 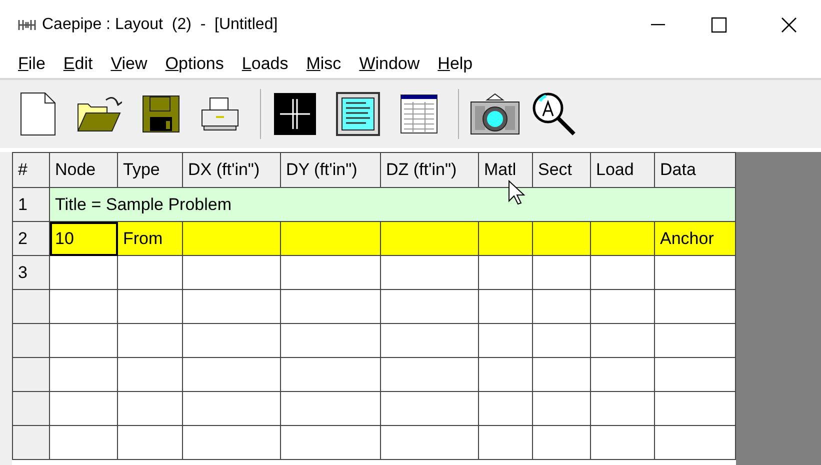 What do you see at coordinates (695, 239) in the screenshot?
I see `table-cell: Anchor` at bounding box center [695, 239].